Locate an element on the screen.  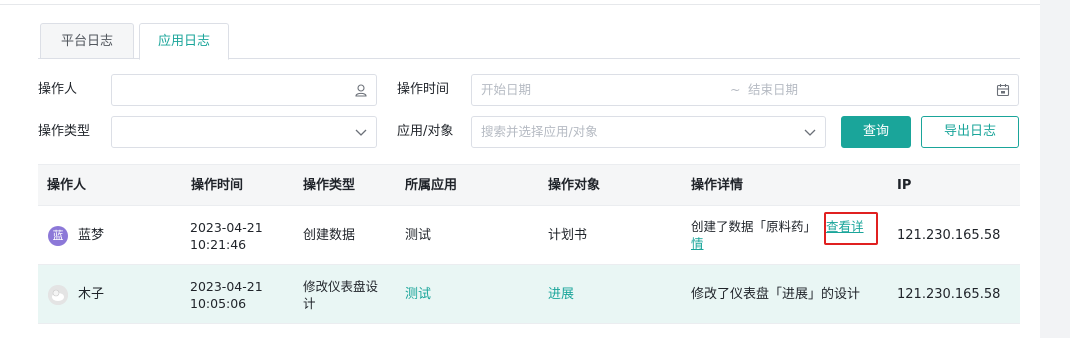
operator-name: 木子 is located at coordinates (91, 294).